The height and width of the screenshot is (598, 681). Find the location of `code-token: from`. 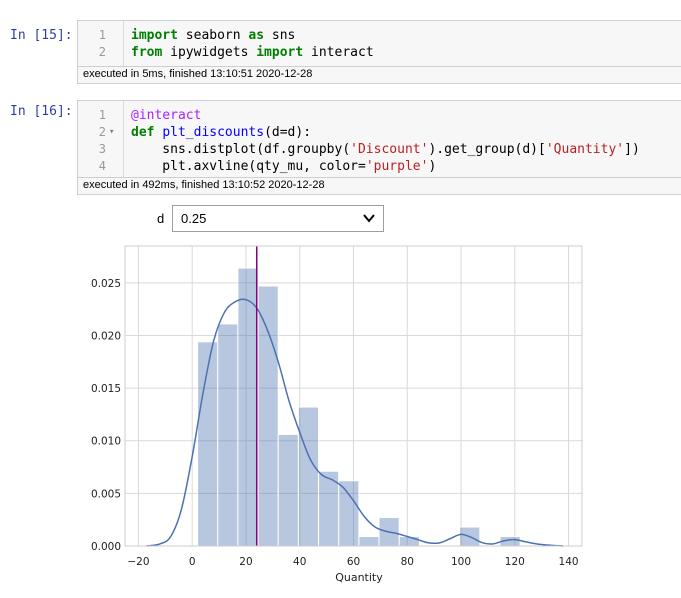

code-token: from is located at coordinates (147, 52).